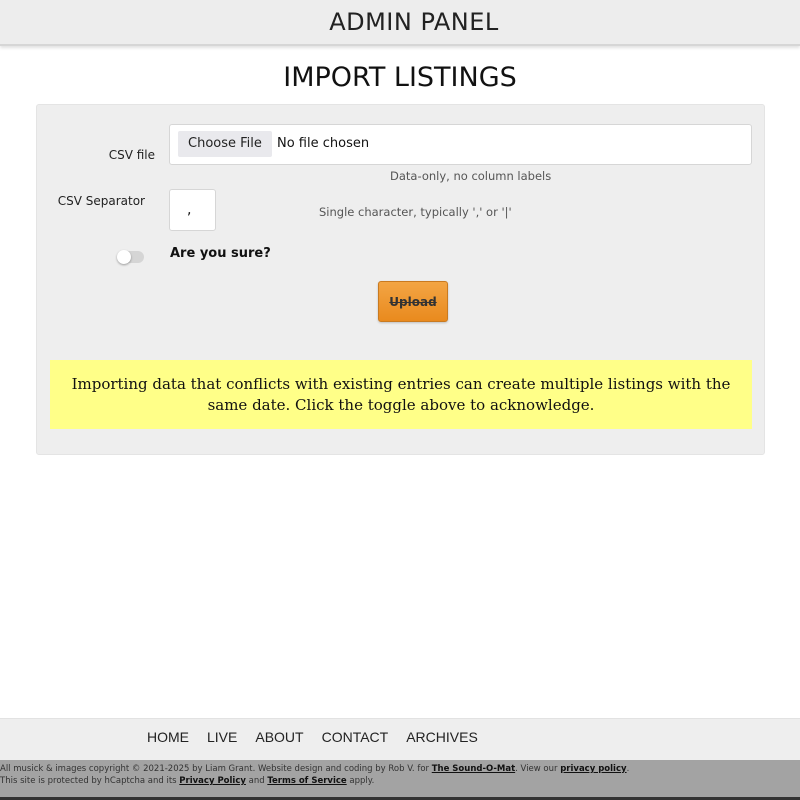 The image size is (800, 800). Describe the element at coordinates (279, 737) in the screenshot. I see `nav-item-about: ABOUT` at that location.